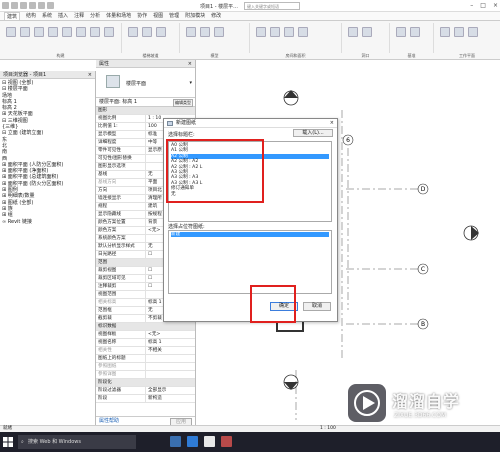 The height and width of the screenshot is (452, 500). I want to click on property-section-header: 图形, so click(145, 111).